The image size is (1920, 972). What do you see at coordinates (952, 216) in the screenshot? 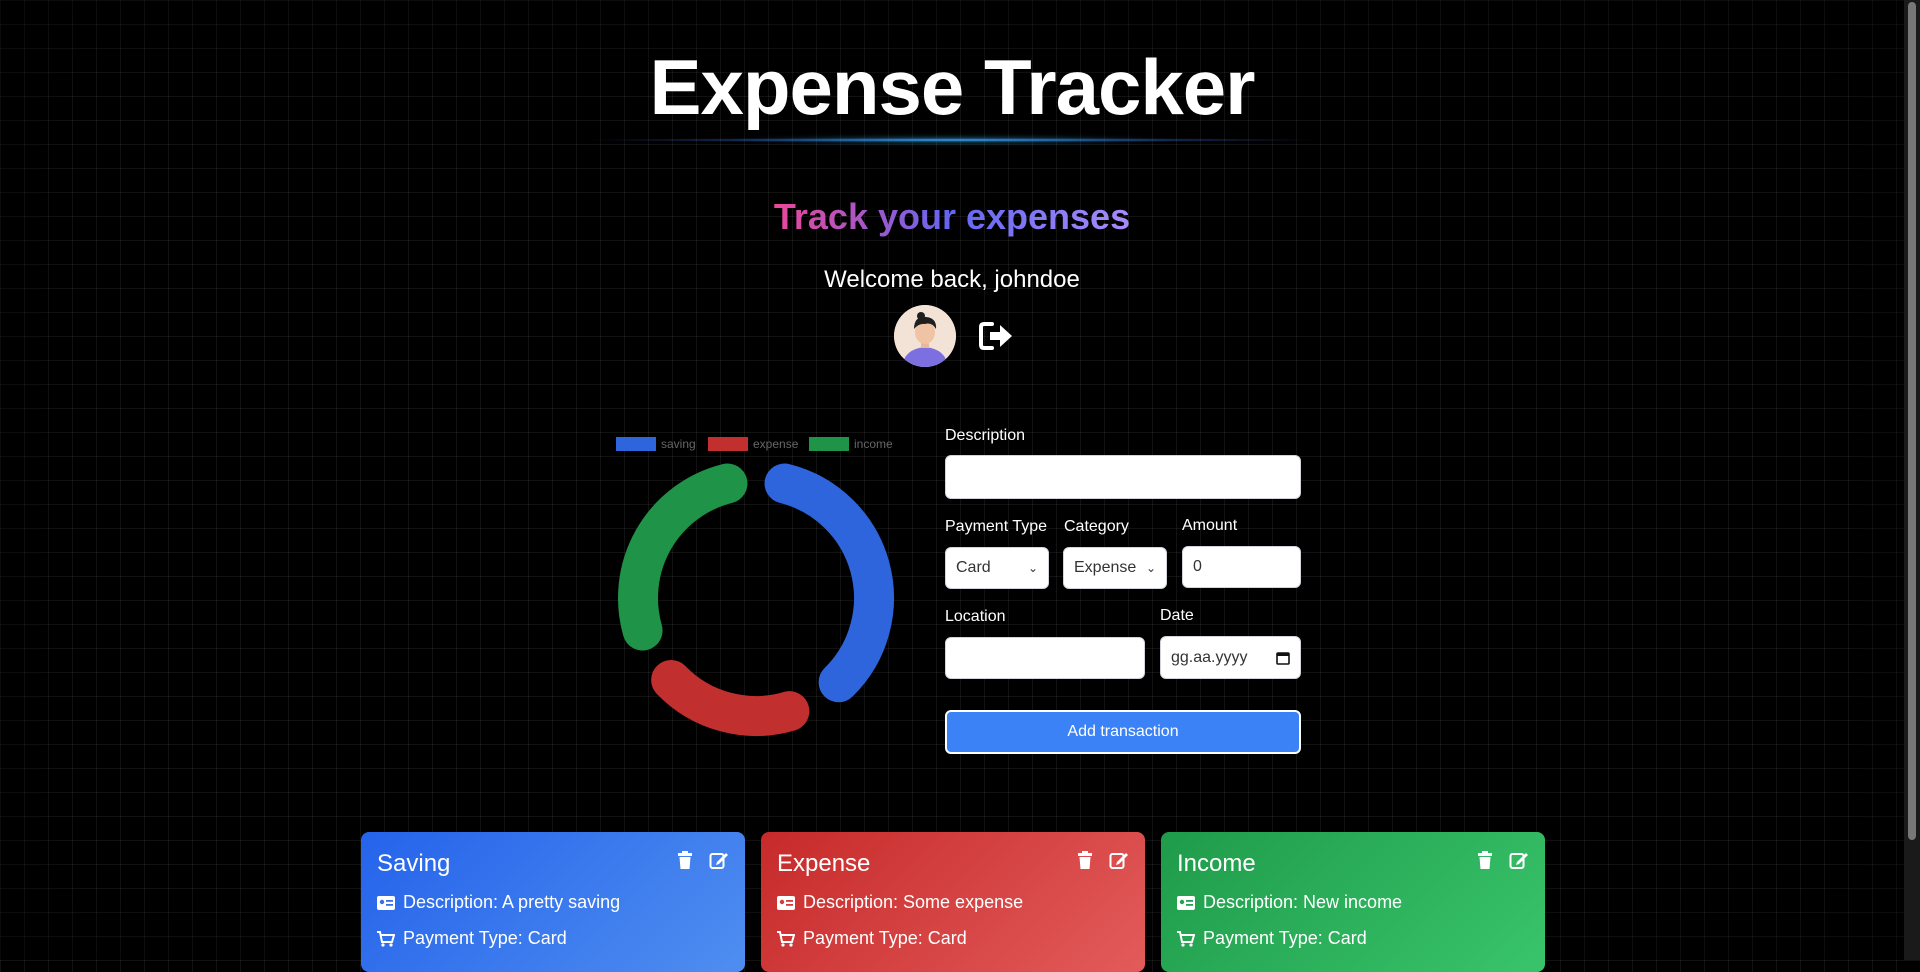
I see `page-subtitle: Track your expenses` at bounding box center [952, 216].